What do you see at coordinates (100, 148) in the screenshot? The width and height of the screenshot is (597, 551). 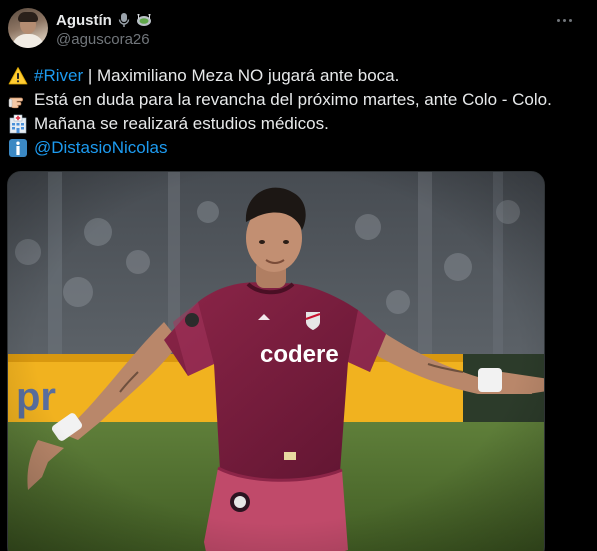 I see `mention-distasionicolas: @DistasioNicolas` at bounding box center [100, 148].